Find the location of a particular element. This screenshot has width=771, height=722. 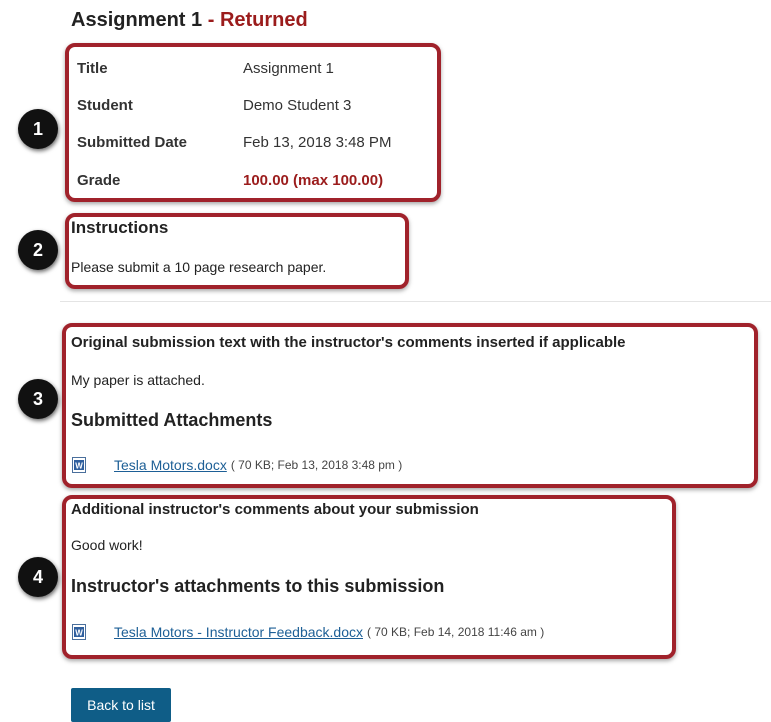

step-marker-1: 1 is located at coordinates (38, 129).